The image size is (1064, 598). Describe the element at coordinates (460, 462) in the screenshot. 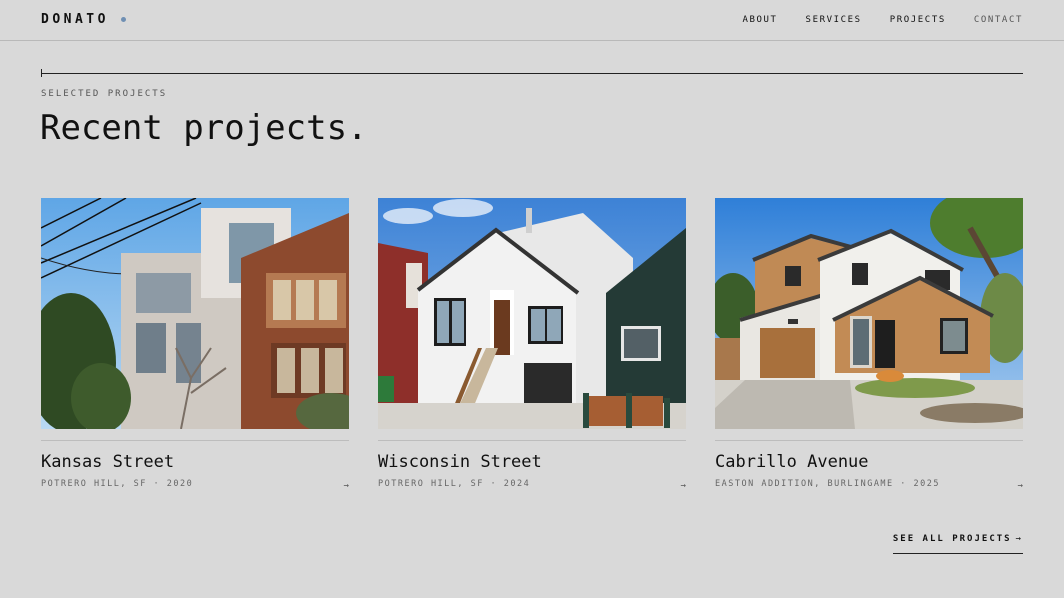

I see `project-title: Wisconsin Street` at that location.